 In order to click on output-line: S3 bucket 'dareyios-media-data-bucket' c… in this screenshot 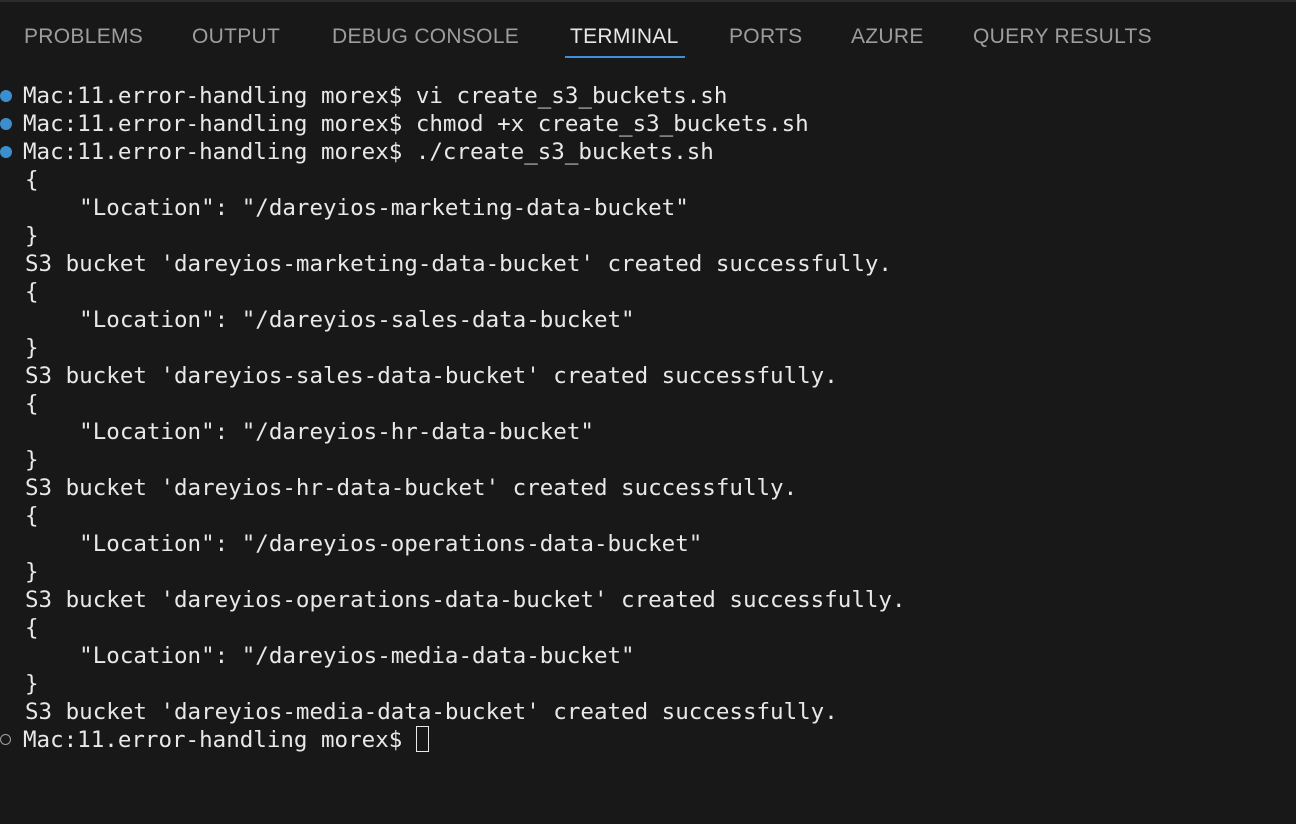, I will do `click(431, 712)`.